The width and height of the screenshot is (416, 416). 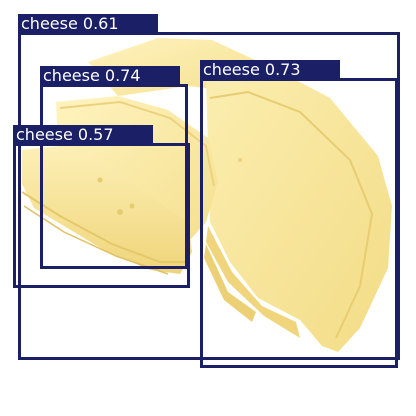 I want to click on detection-label-cheese-073: cheese 0.73, so click(x=270, y=69).